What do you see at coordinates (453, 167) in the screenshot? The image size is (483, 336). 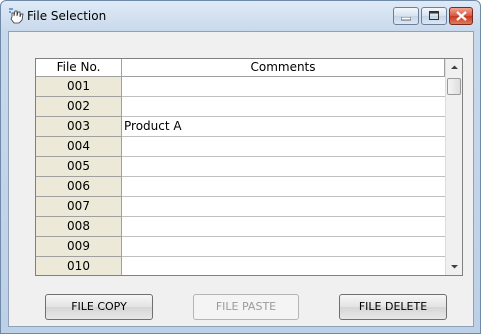 I see `vertical-scrollbar` at bounding box center [453, 167].